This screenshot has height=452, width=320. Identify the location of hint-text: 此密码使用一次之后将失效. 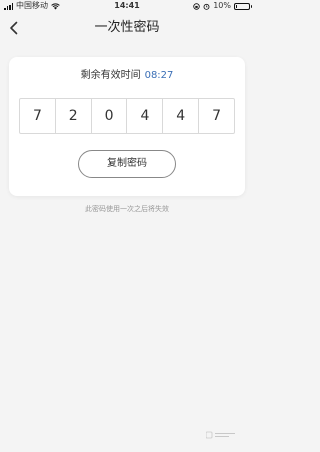
(127, 209).